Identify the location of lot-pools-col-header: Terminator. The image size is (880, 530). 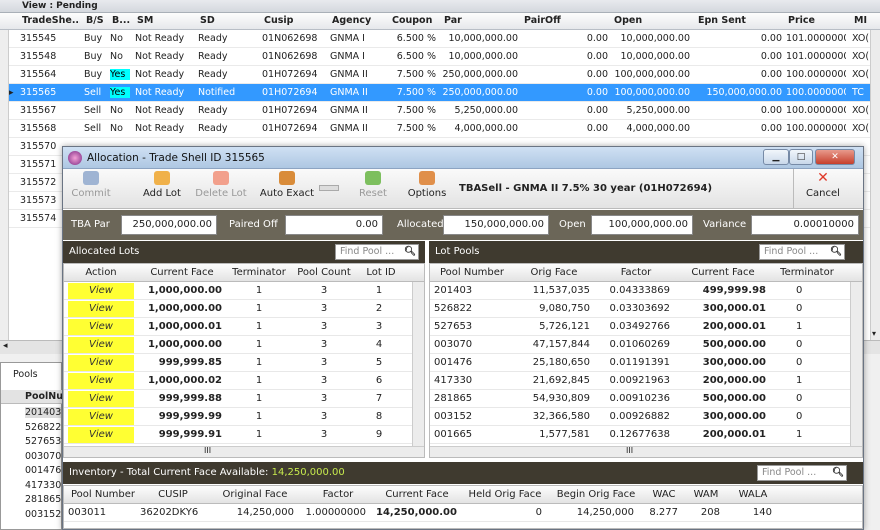
(807, 272).